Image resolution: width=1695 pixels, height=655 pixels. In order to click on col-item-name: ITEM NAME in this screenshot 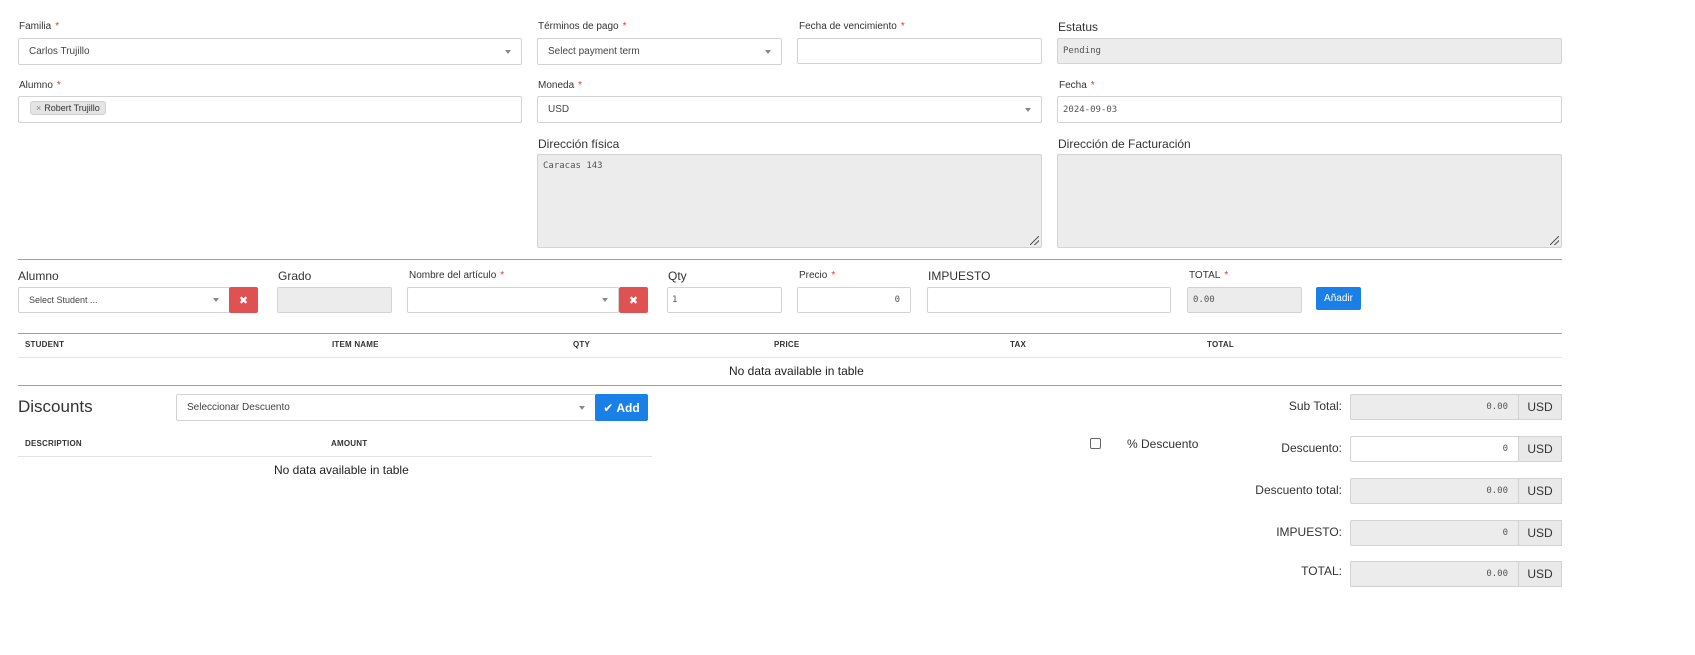, I will do `click(355, 344)`.